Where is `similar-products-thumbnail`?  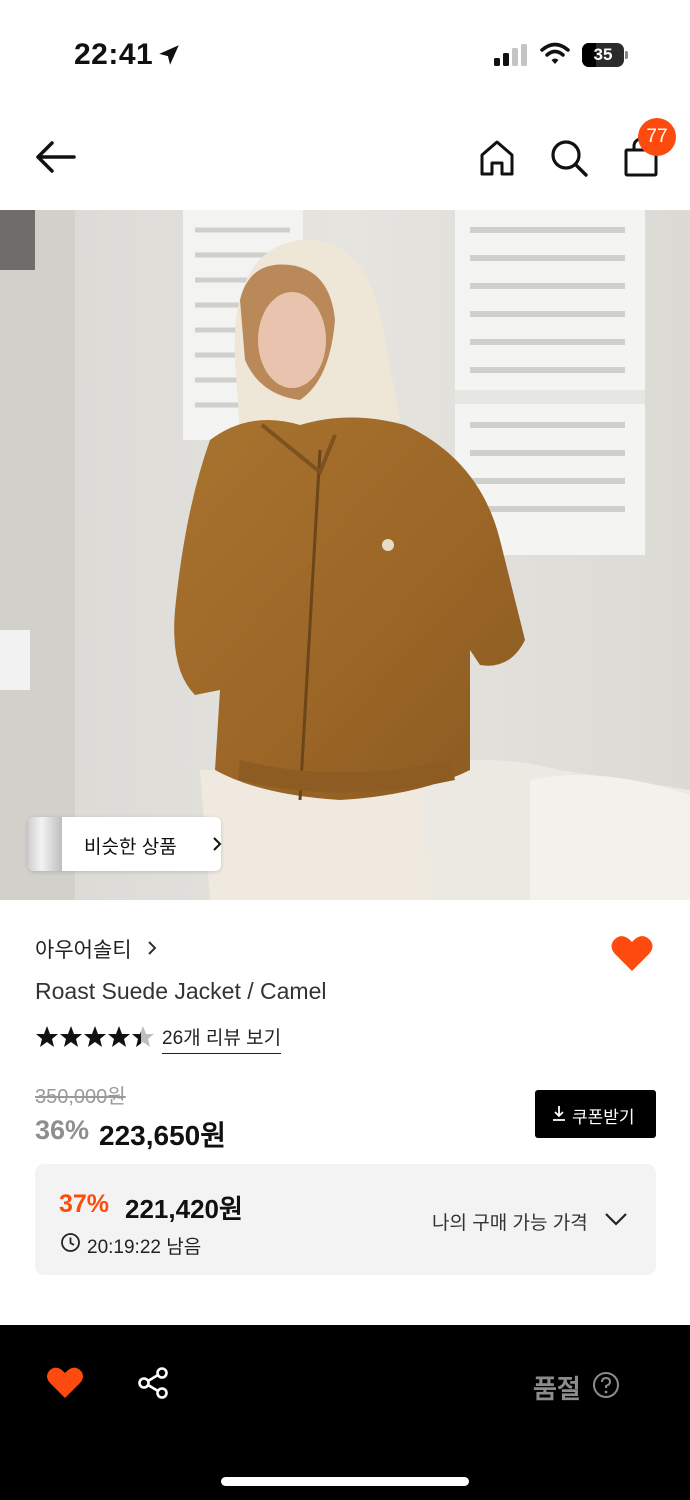
similar-products-thumbnail is located at coordinates (45, 844).